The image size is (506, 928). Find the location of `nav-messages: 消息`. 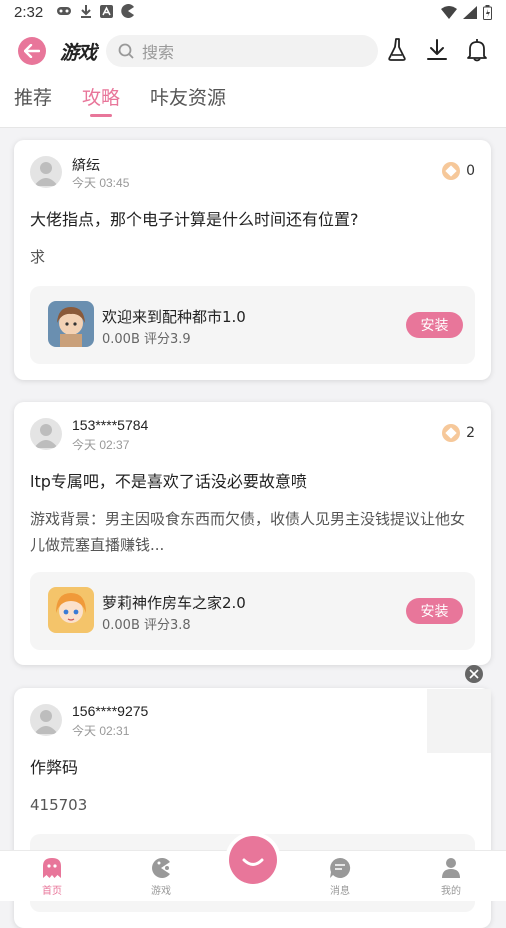

nav-messages: 消息 is located at coordinates (340, 877).